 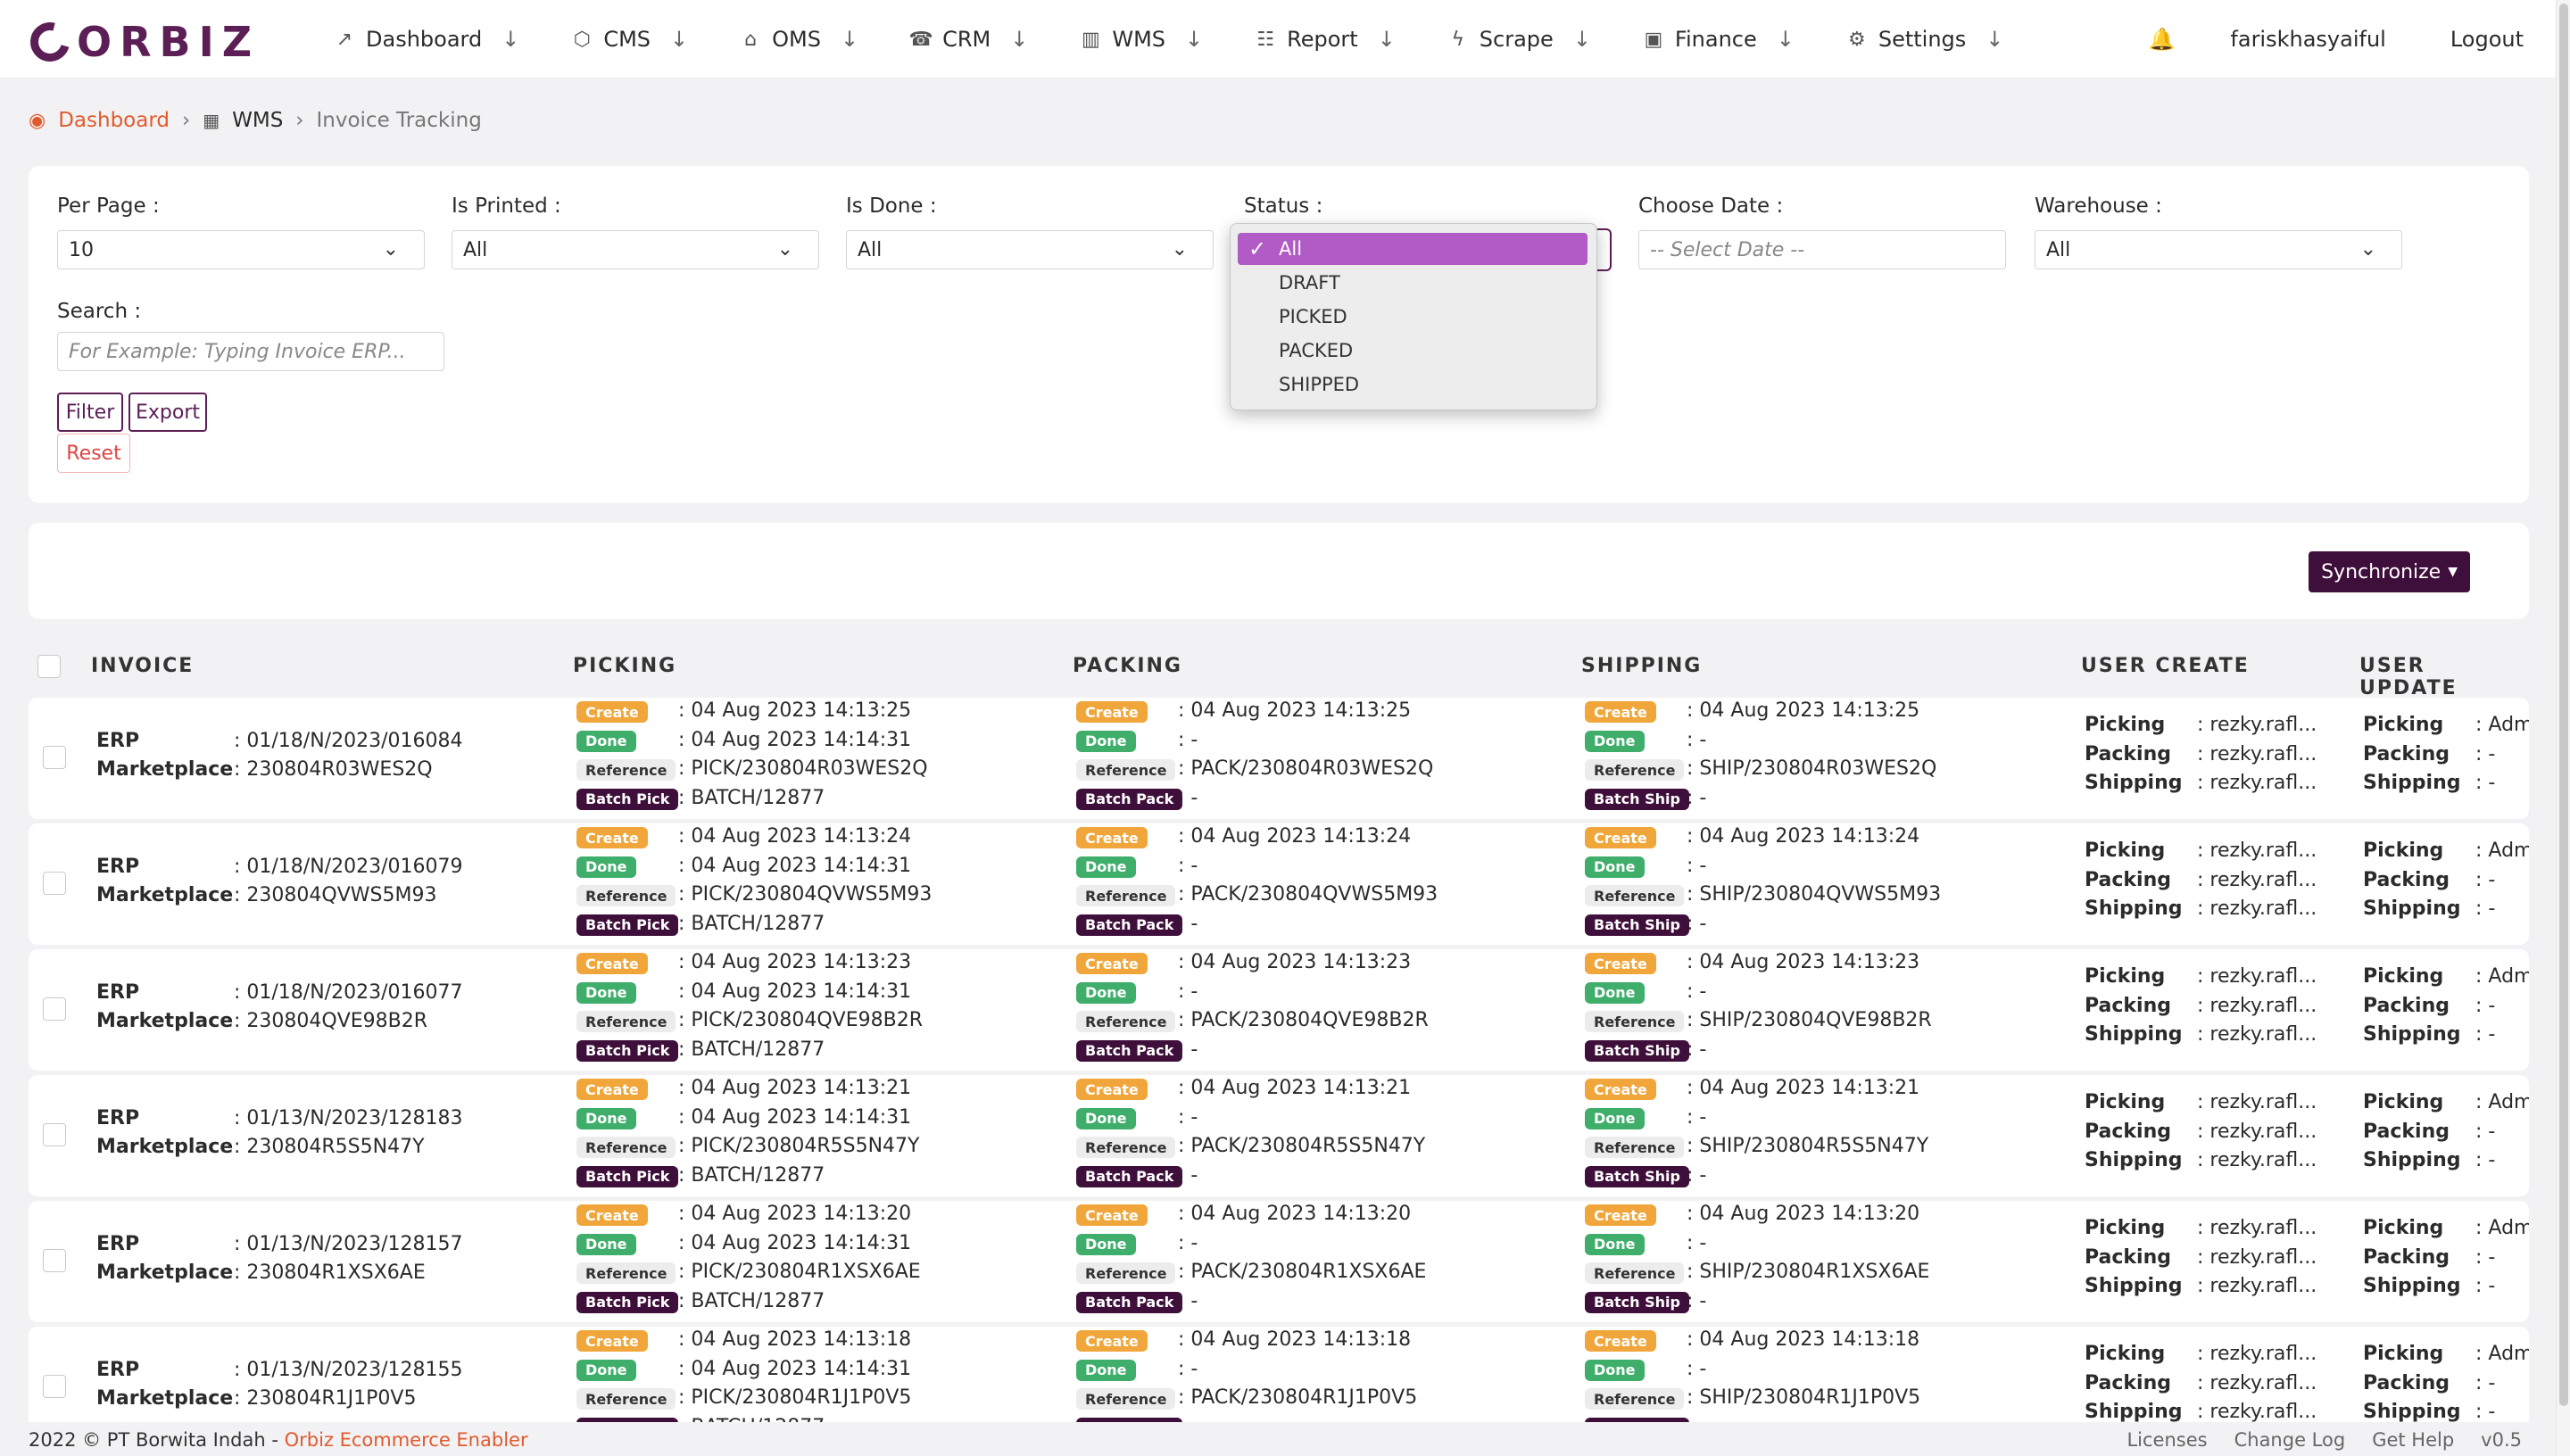 I want to click on date-placeholder: -- Select Date --, so click(x=1728, y=250).